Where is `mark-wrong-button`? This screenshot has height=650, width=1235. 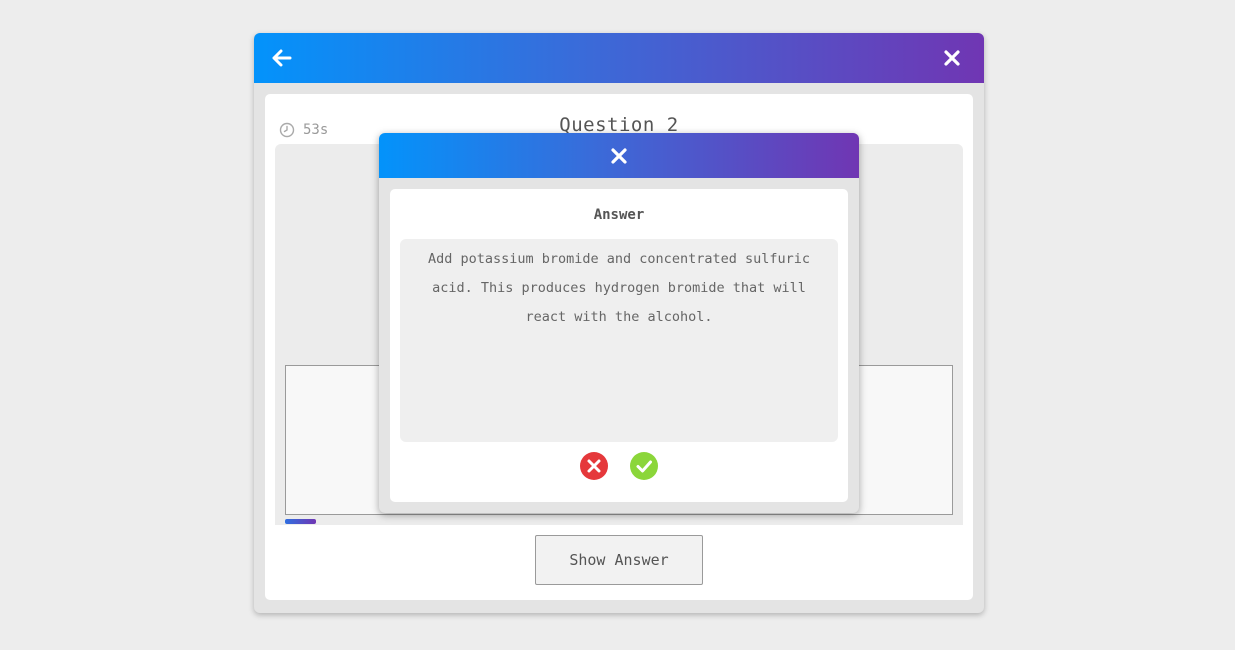
mark-wrong-button is located at coordinates (594, 466).